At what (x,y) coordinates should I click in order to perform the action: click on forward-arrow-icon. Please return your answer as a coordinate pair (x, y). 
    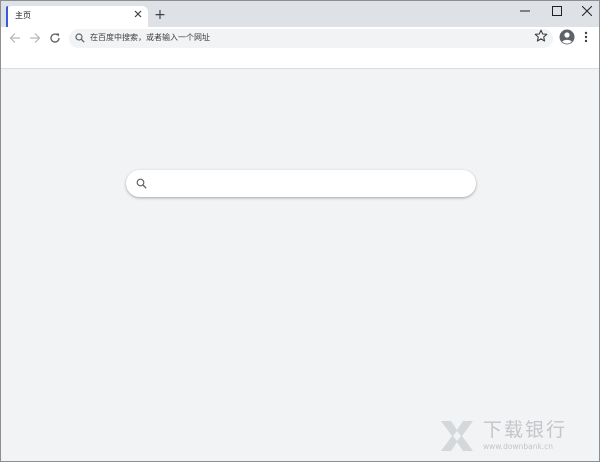
    Looking at the image, I should click on (35, 38).